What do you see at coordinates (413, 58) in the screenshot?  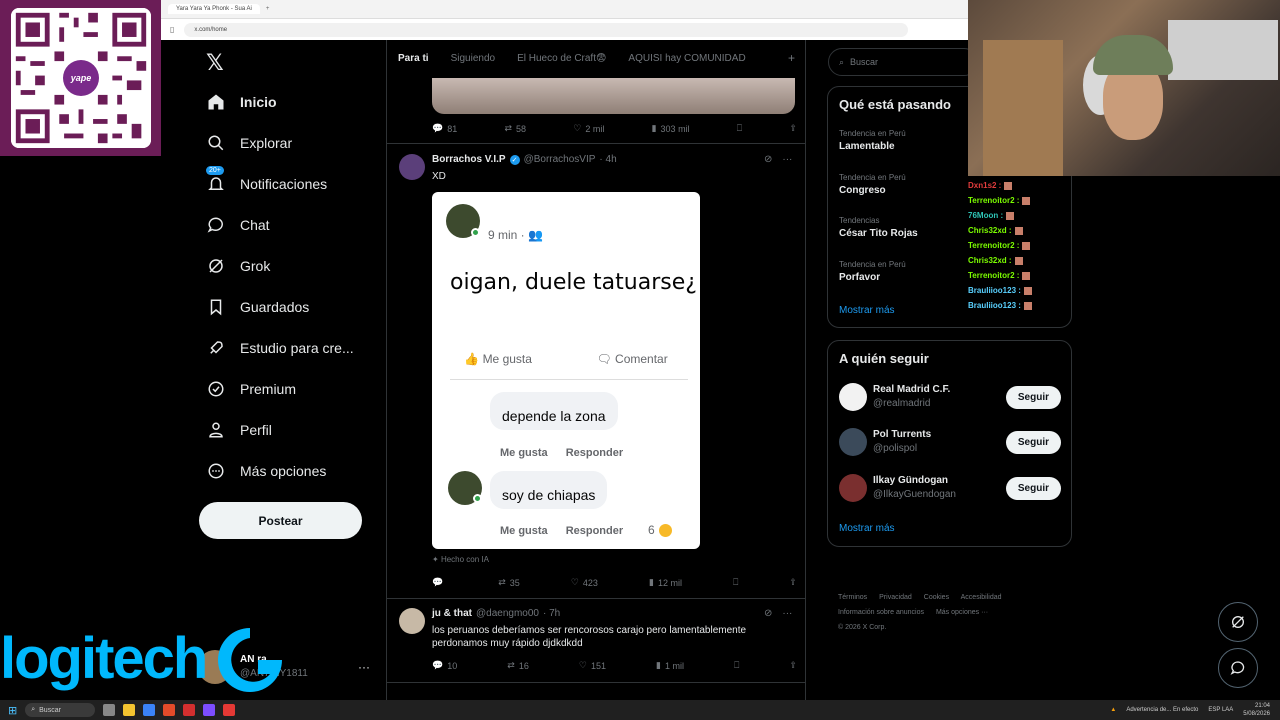 I see `tab-for-you: Para ti` at bounding box center [413, 58].